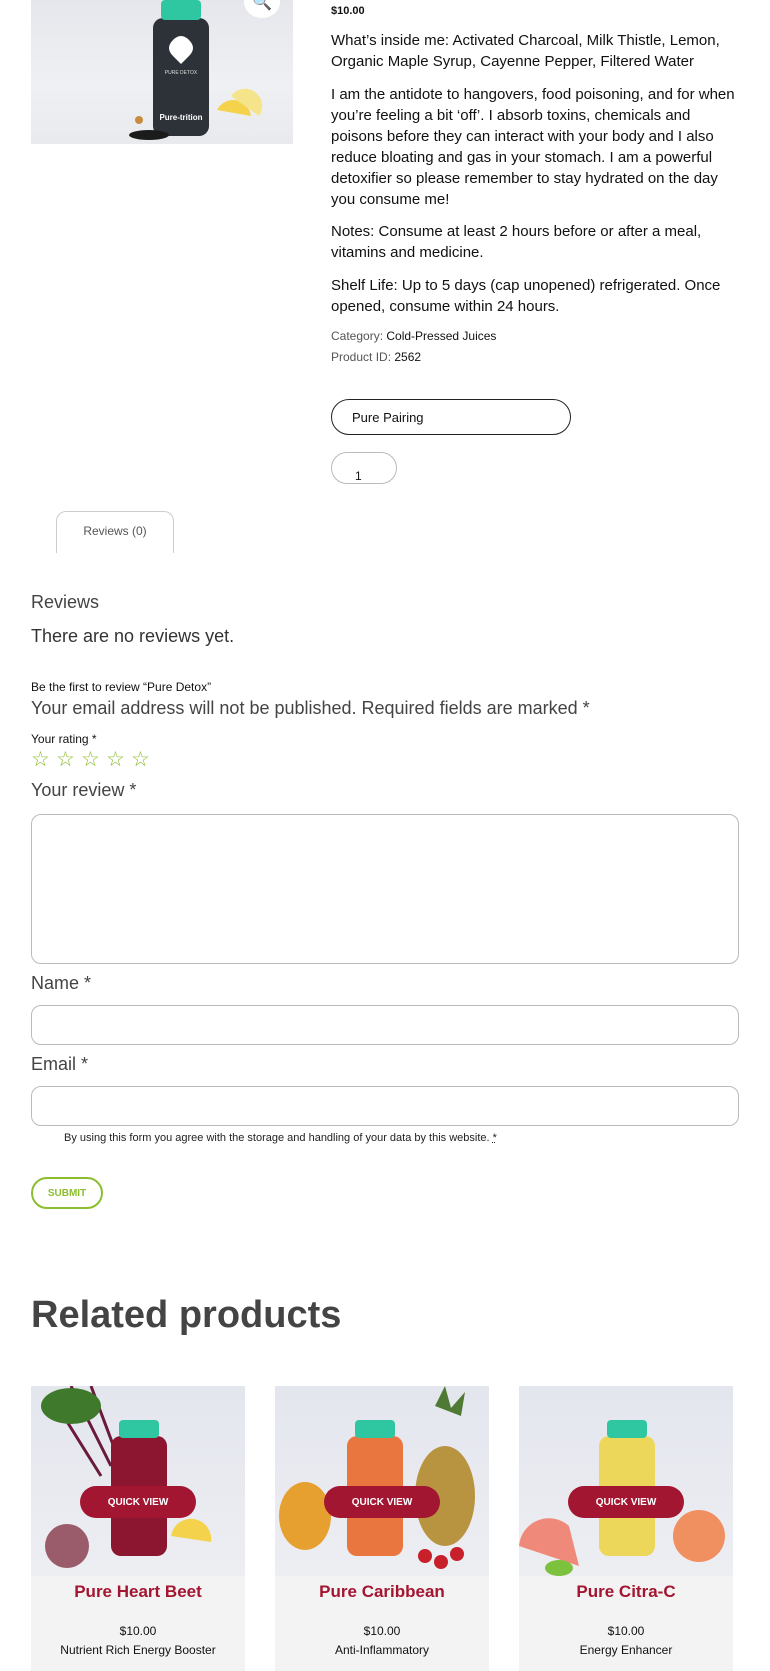 This screenshot has width=770, height=1671. Describe the element at coordinates (361, 357) in the screenshot. I see `product-id-label: Product ID:` at that location.